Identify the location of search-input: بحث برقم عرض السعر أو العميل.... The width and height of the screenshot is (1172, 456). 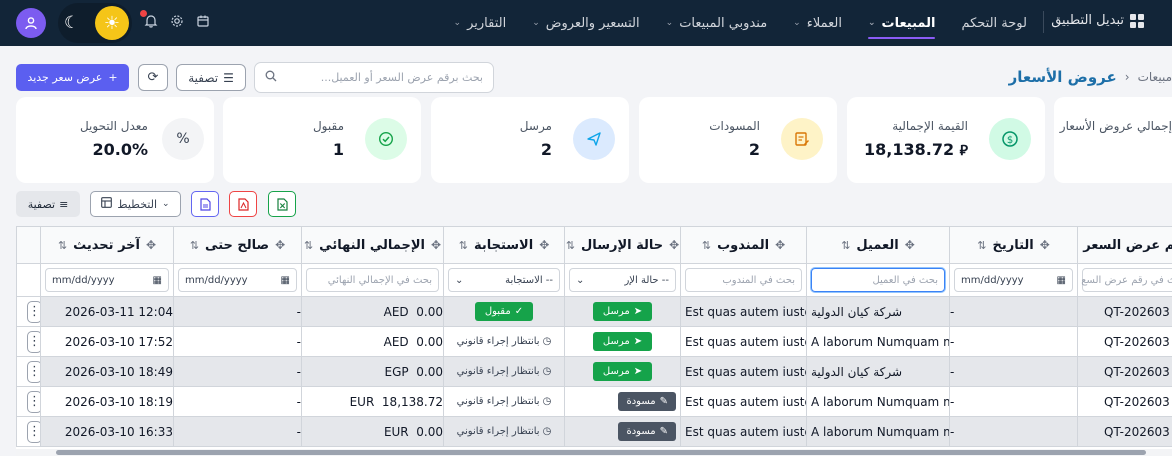
(374, 77).